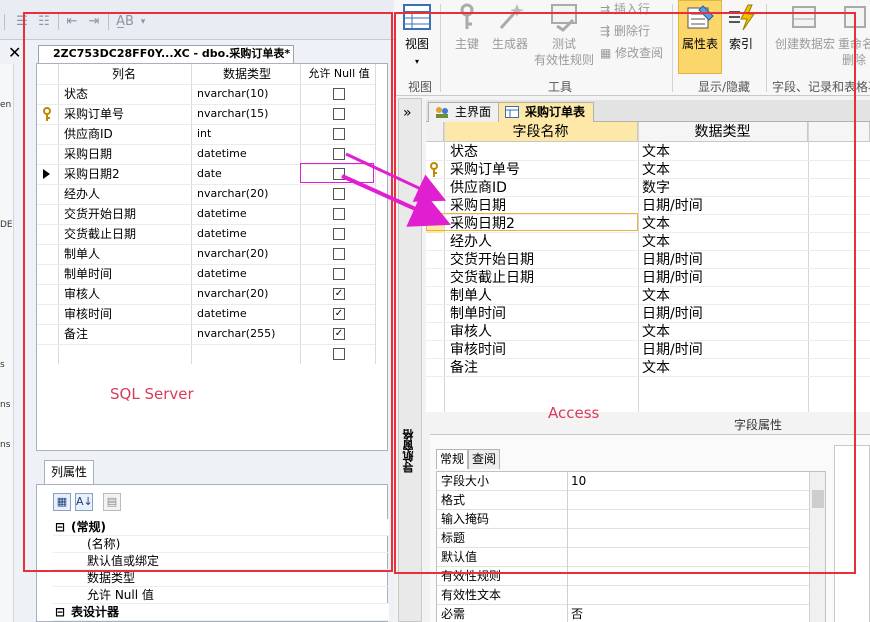 The image size is (870, 622). Describe the element at coordinates (221, 595) in the screenshot. I see `property-row: 允许 Null 值` at that location.